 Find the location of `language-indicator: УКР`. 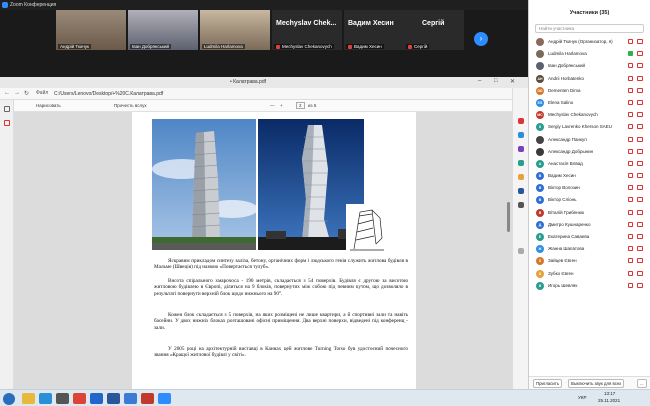

language-indicator: УКР is located at coordinates (582, 397).